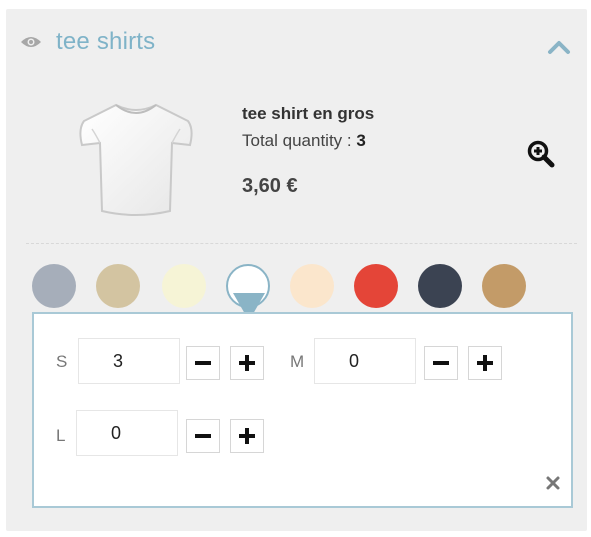 This screenshot has height=537, width=591. Describe the element at coordinates (296, 44) in the screenshot. I see `panel-header: tee shirts` at that location.